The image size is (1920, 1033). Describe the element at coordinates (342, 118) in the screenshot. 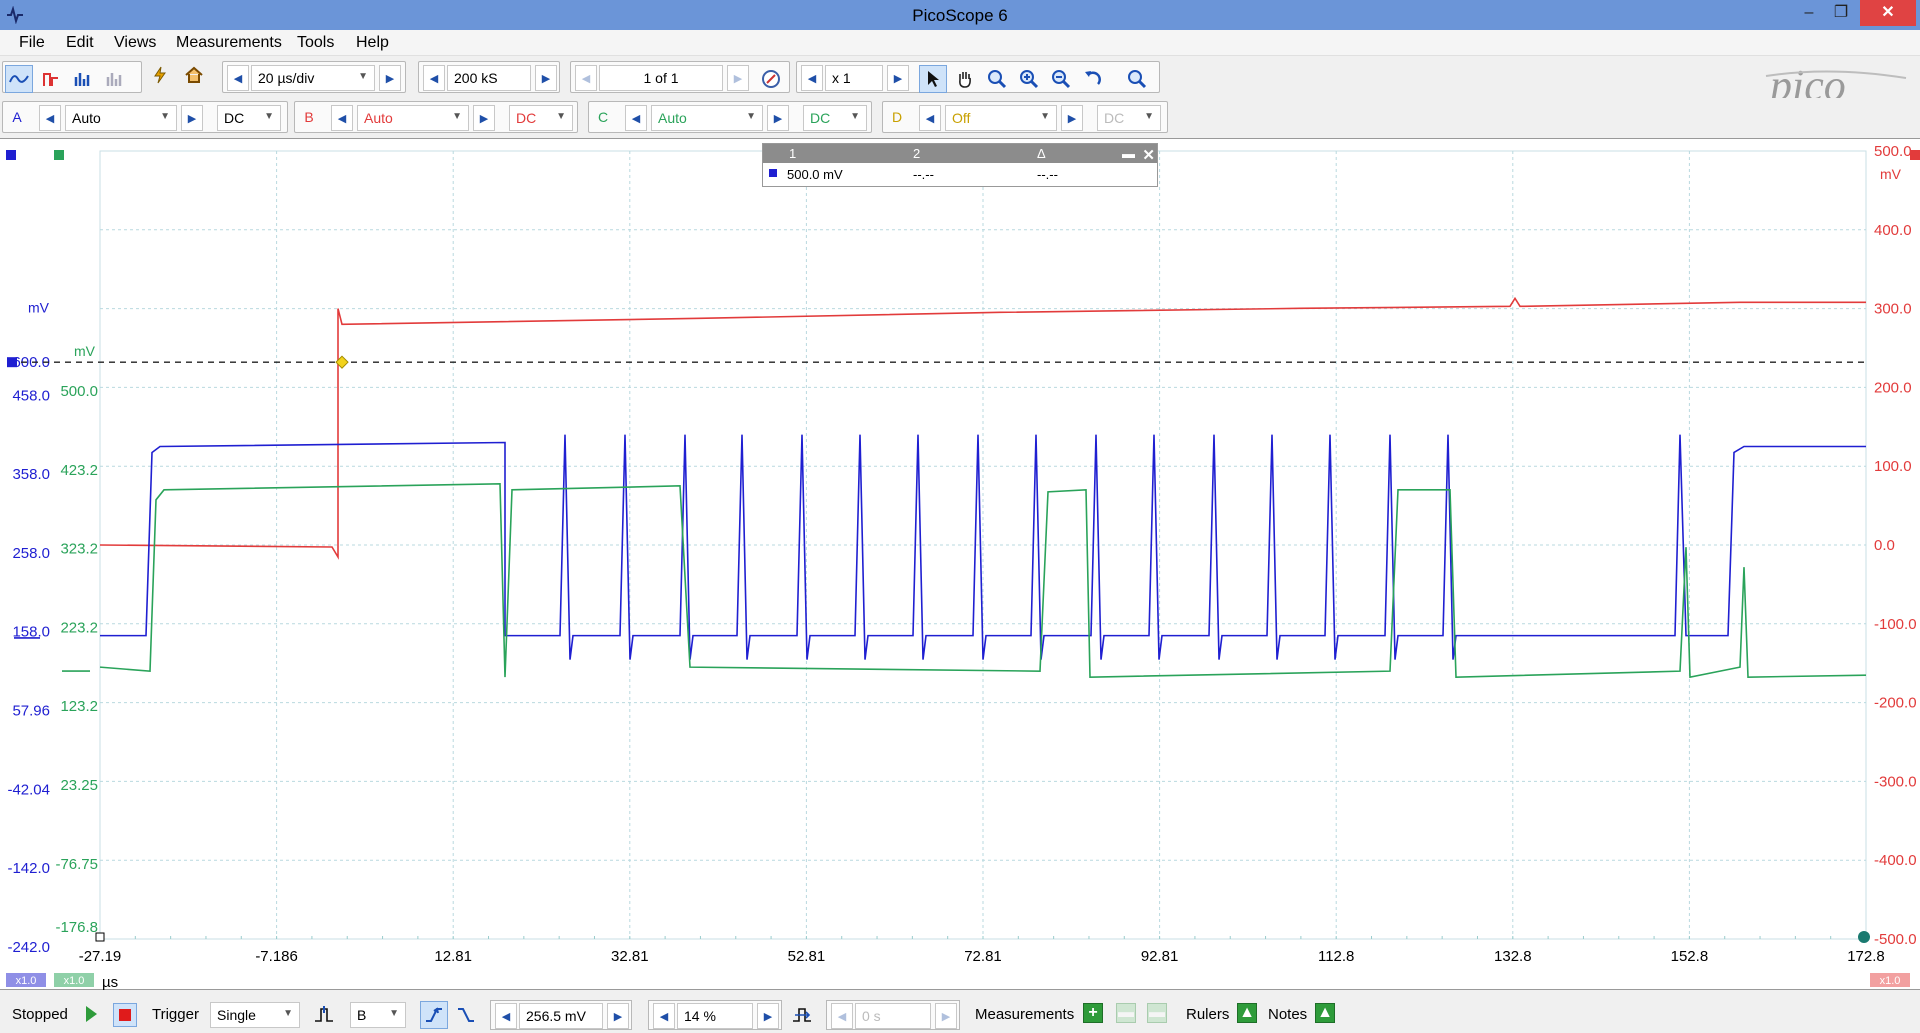

I see `channel-b-range-prev-button: ◀` at that location.